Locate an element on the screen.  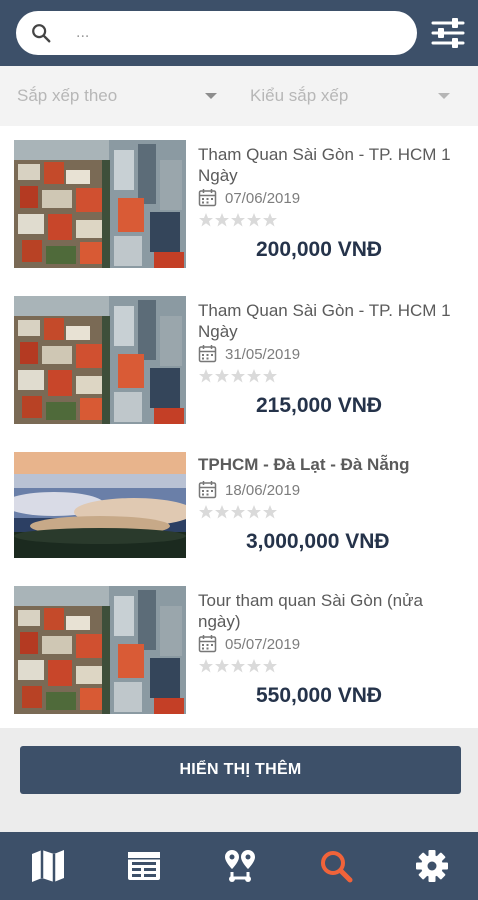
filter-settings-icon is located at coordinates (448, 33).